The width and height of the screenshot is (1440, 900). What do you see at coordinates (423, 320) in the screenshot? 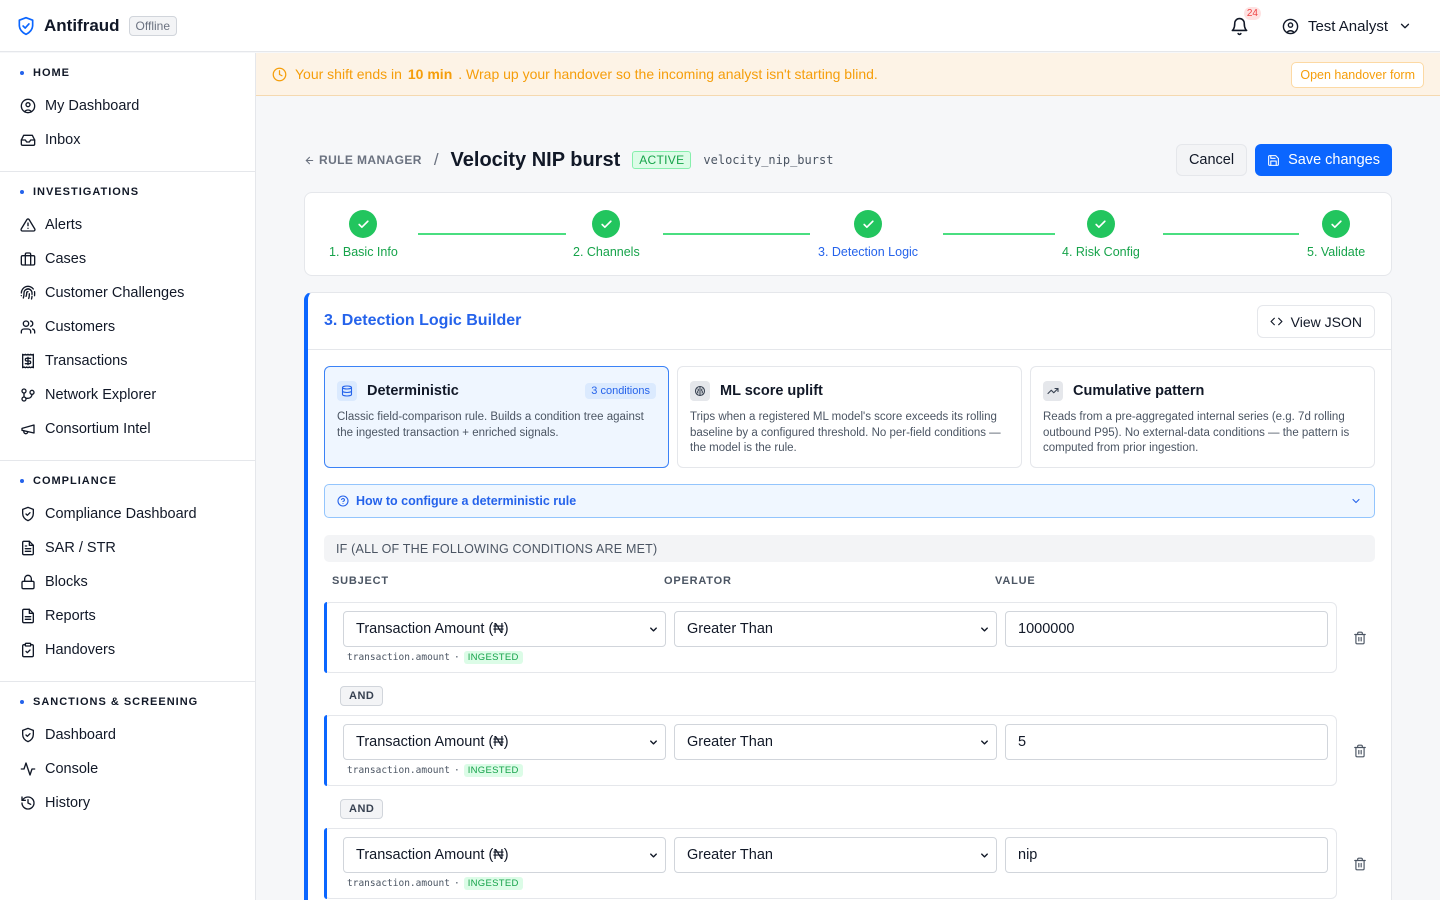
I see `section-title: 3. Detection Logic Builder` at bounding box center [423, 320].